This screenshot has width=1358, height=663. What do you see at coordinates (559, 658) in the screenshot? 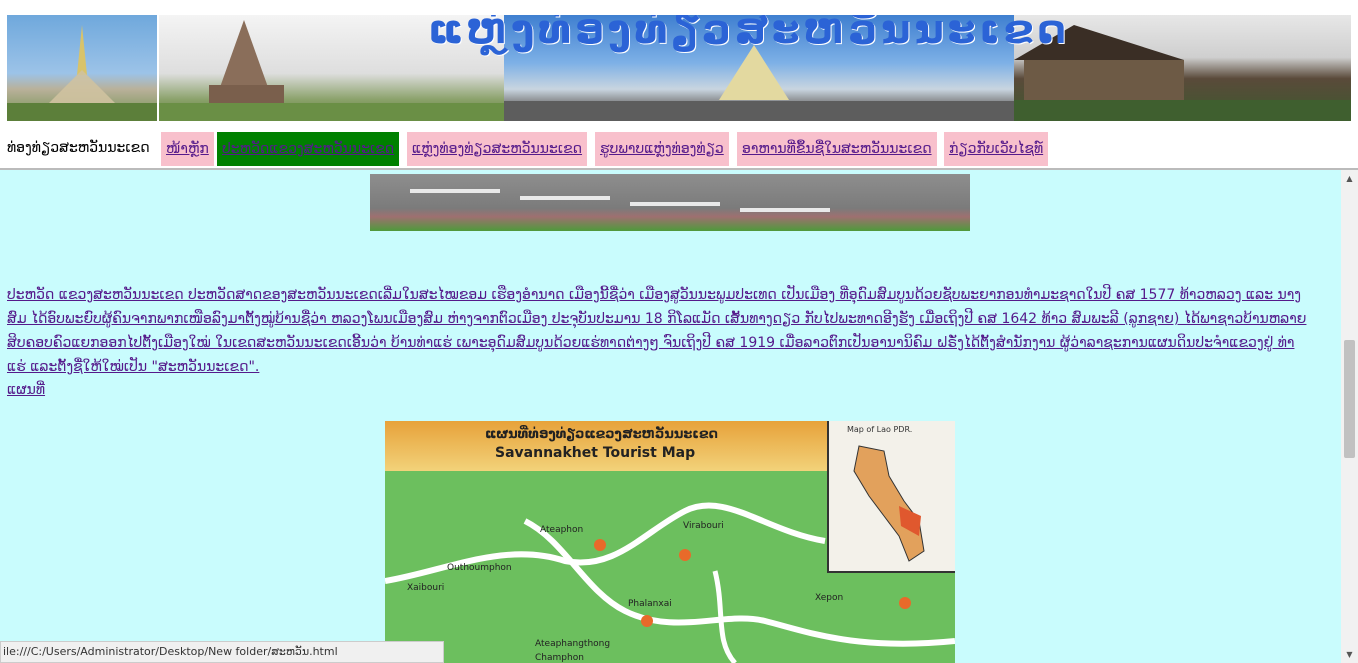
I see `map-place-label: Champhon` at bounding box center [559, 658].